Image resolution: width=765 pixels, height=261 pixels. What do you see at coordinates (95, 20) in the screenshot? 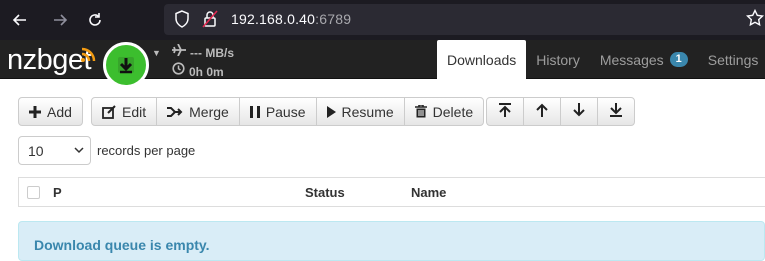
I see `reload-icon` at bounding box center [95, 20].